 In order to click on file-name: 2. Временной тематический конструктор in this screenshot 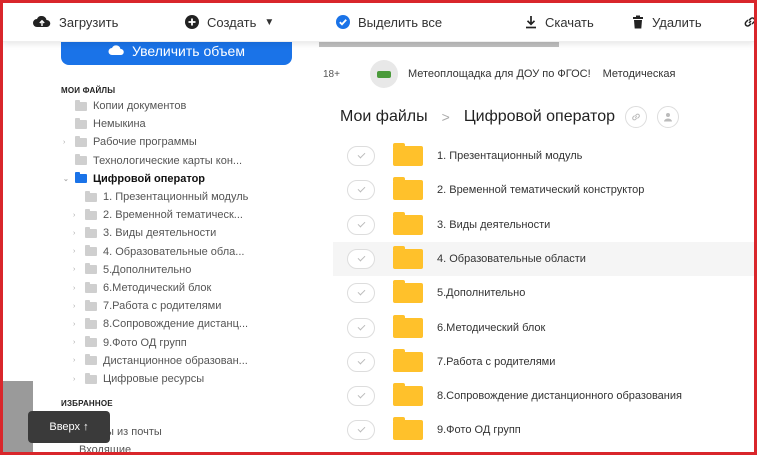, I will do `click(541, 190)`.